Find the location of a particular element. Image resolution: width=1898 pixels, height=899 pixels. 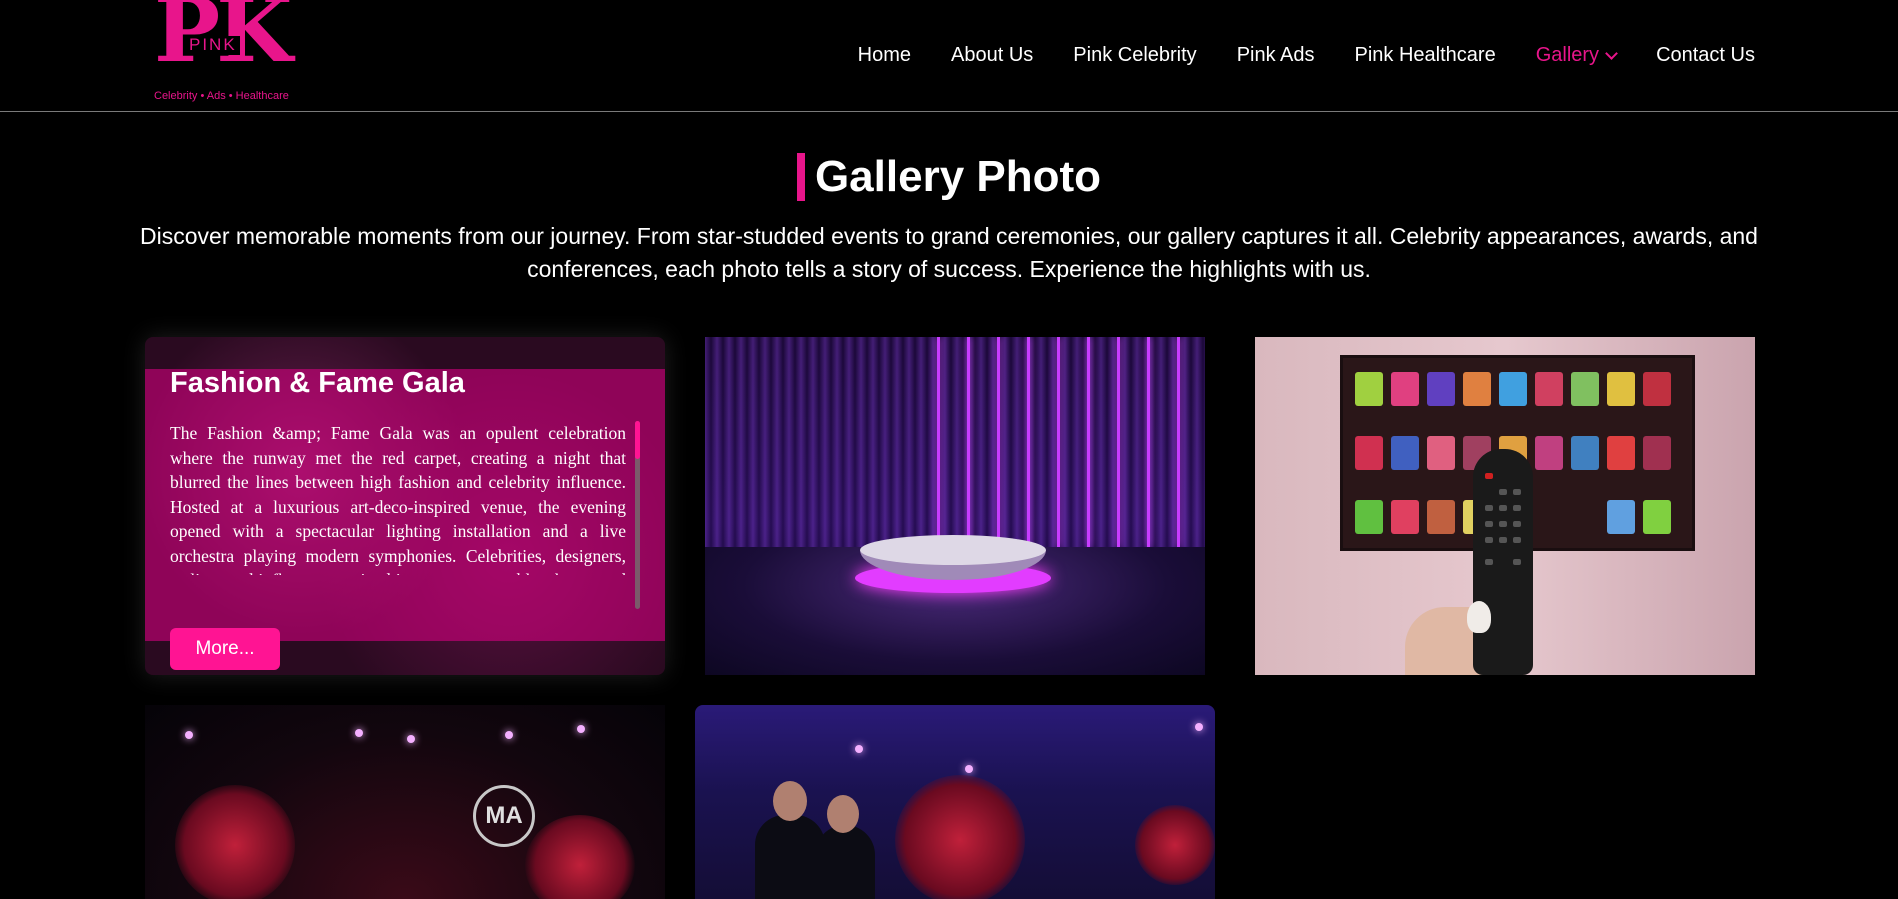

page-title-wrap: Gallery Photo is located at coordinates (949, 179).